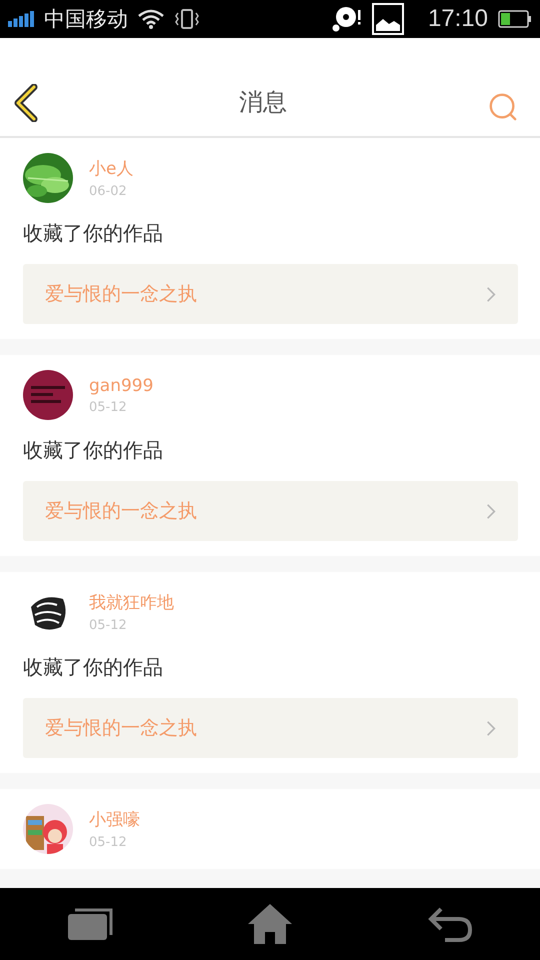 This screenshot has height=960, width=540. What do you see at coordinates (515, 19) in the screenshot?
I see `battery-icon` at bounding box center [515, 19].